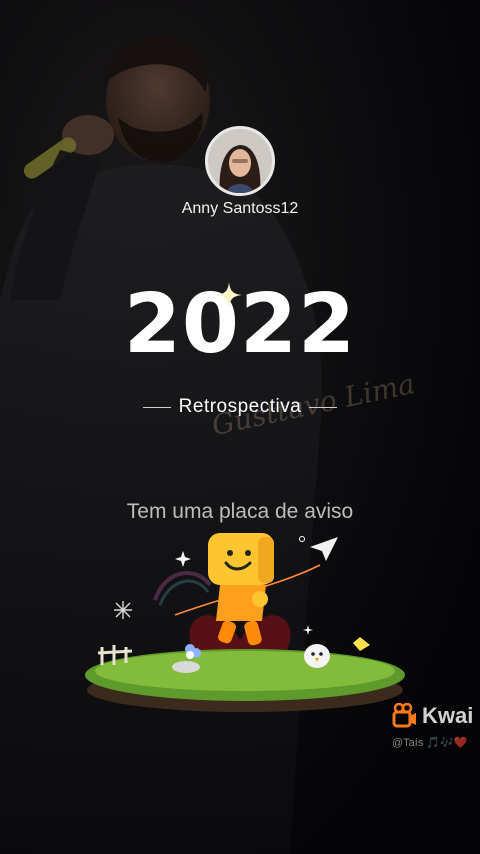 The height and width of the screenshot is (854, 480). I want to click on kwai-brand: Kwai, so click(448, 715).